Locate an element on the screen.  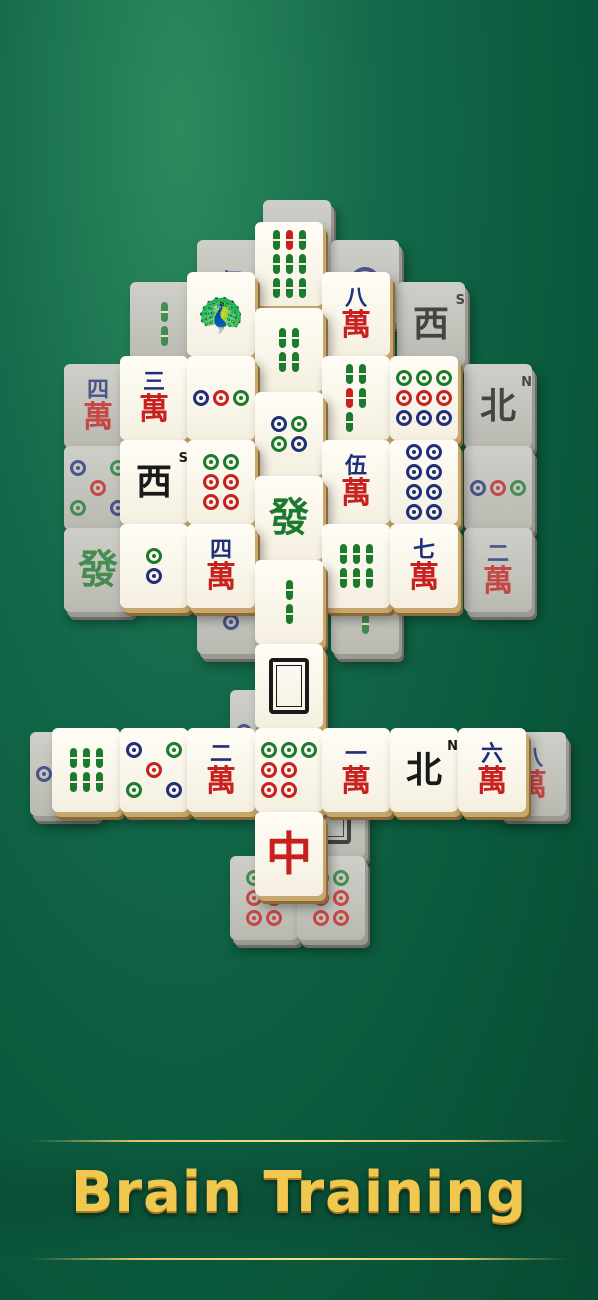
mahjong-tile: 中 is located at coordinates (289, 854).